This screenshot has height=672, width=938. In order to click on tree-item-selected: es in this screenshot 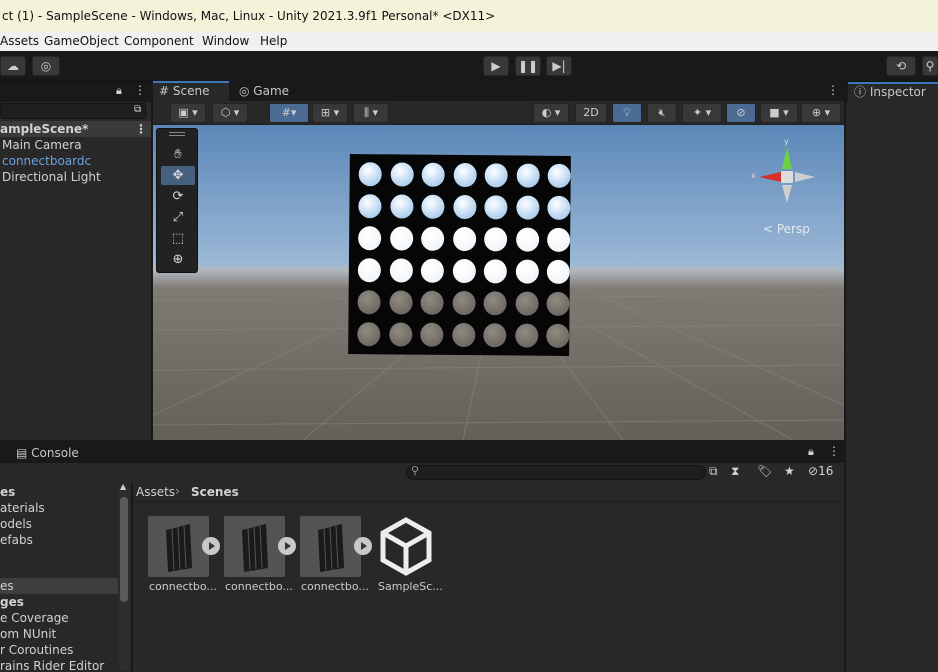, I will do `click(59, 586)`.